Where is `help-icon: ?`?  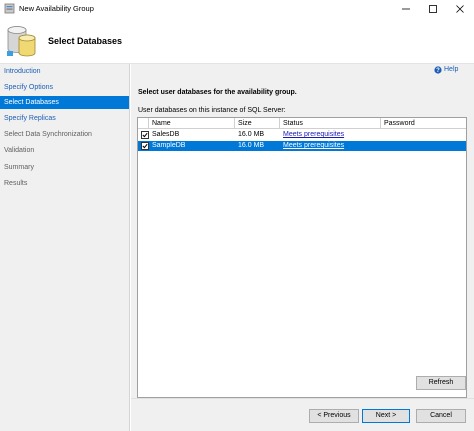
help-icon: ? is located at coordinates (438, 69).